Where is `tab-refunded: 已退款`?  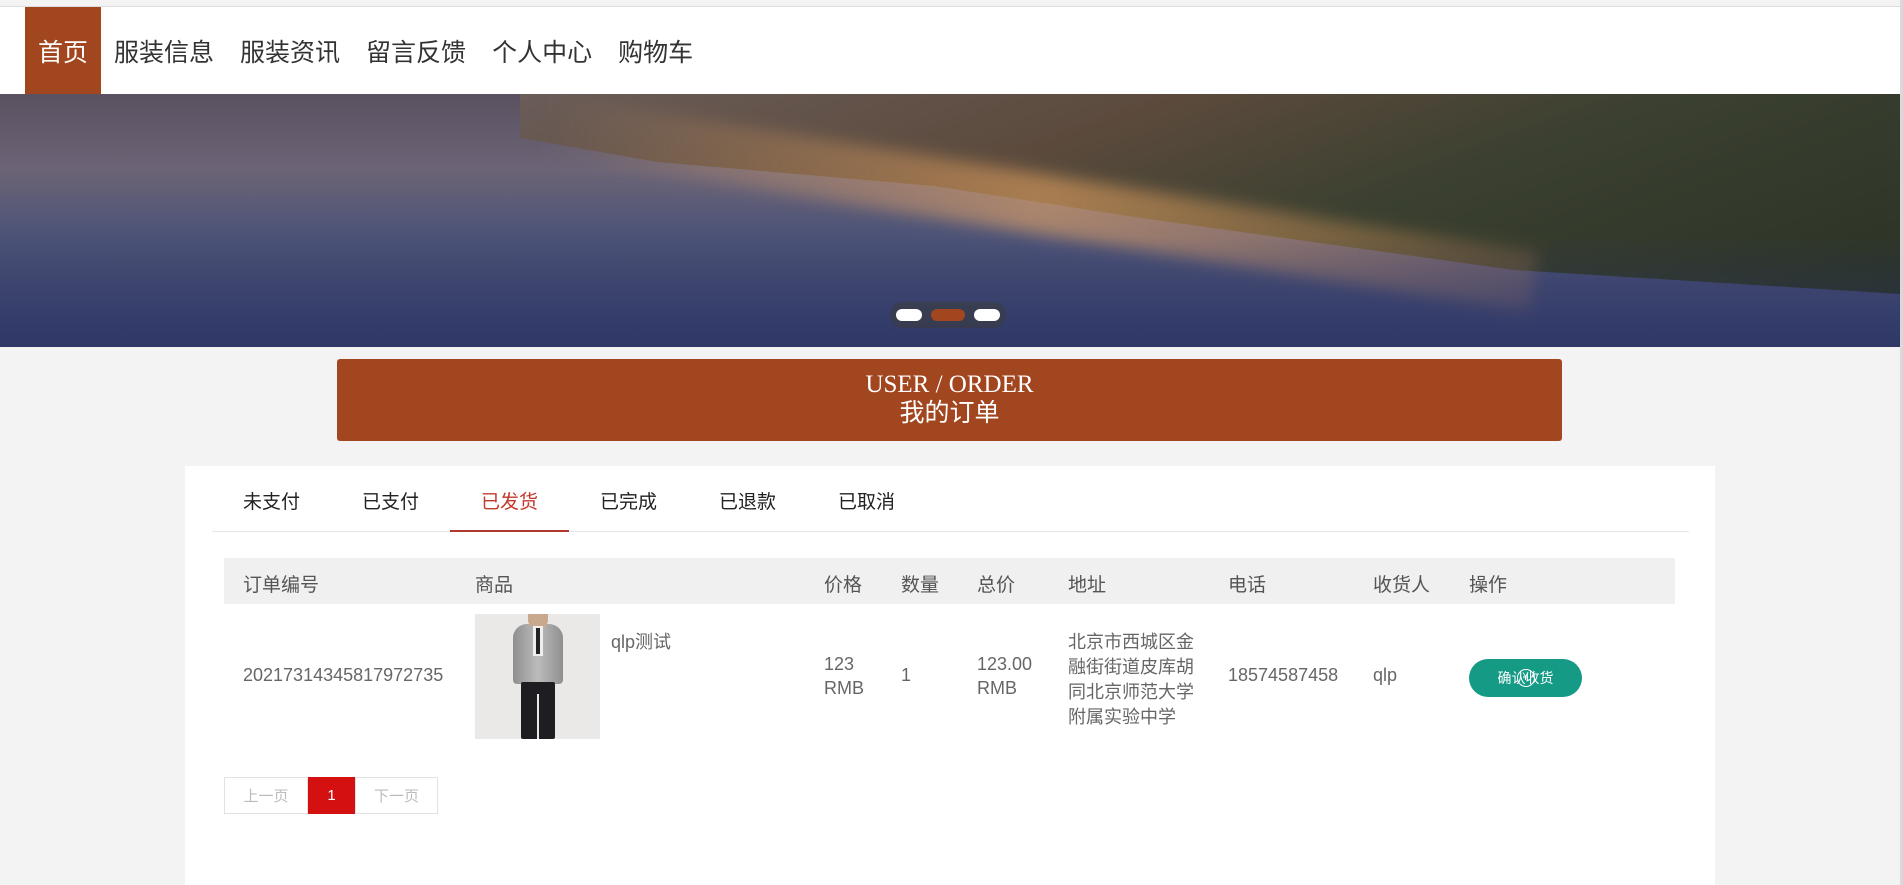 tab-refunded: 已退款 is located at coordinates (747, 499).